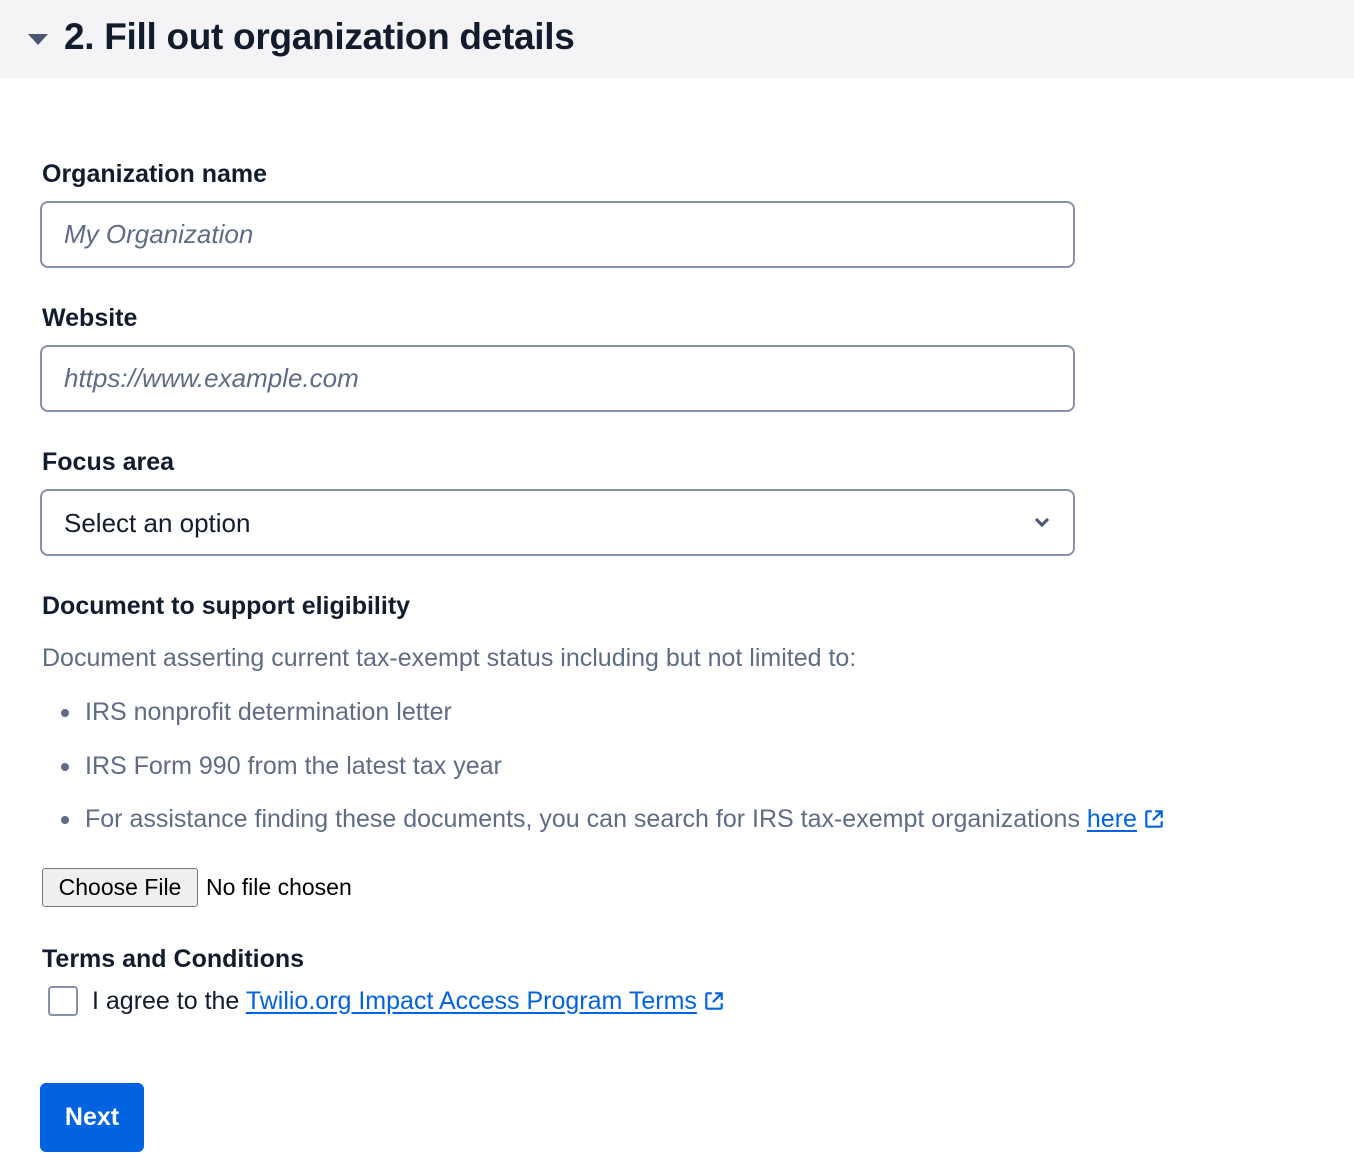  I want to click on website-input, so click(557, 378).